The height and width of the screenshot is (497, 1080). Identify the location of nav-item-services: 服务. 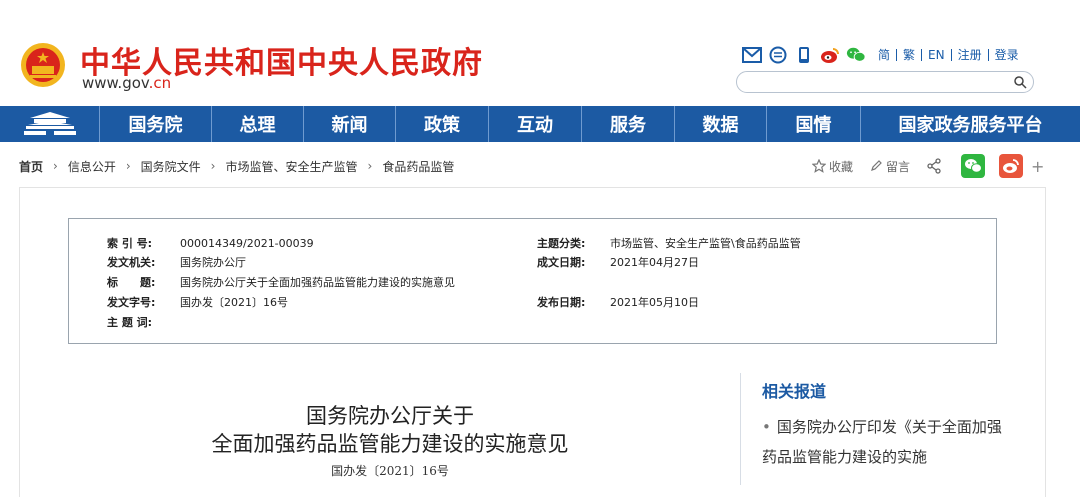
(628, 124).